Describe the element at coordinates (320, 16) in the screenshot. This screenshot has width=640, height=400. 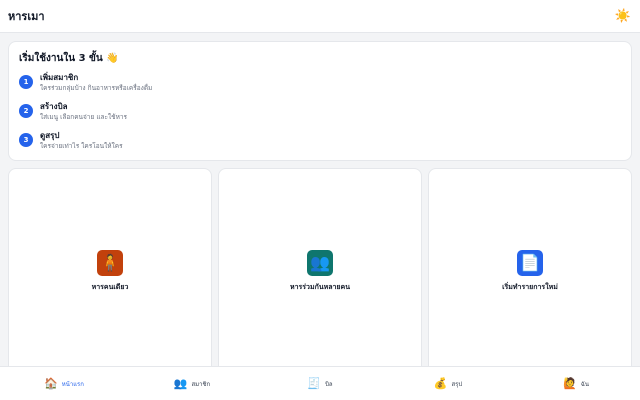
I see `top-header: หารเมา ☀️` at that location.